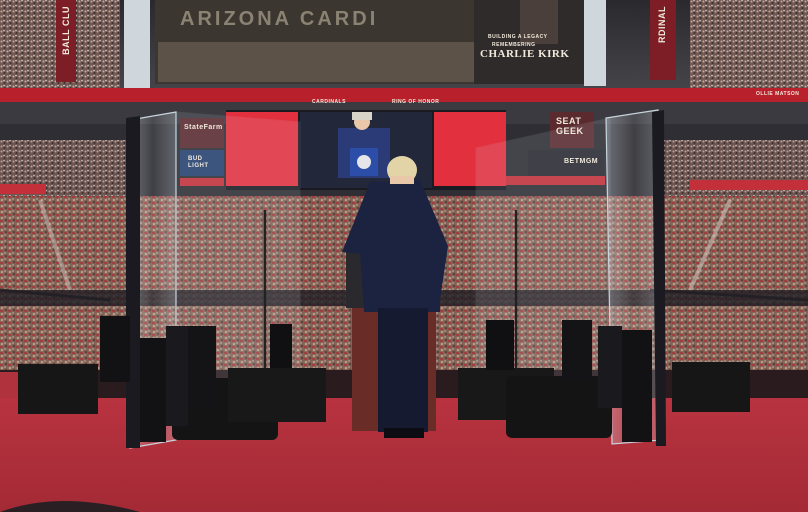 This screenshot has height=512, width=808. Describe the element at coordinates (778, 94) in the screenshot. I see `ribbon-ollie-matson: OLLIE MATSON` at that location.